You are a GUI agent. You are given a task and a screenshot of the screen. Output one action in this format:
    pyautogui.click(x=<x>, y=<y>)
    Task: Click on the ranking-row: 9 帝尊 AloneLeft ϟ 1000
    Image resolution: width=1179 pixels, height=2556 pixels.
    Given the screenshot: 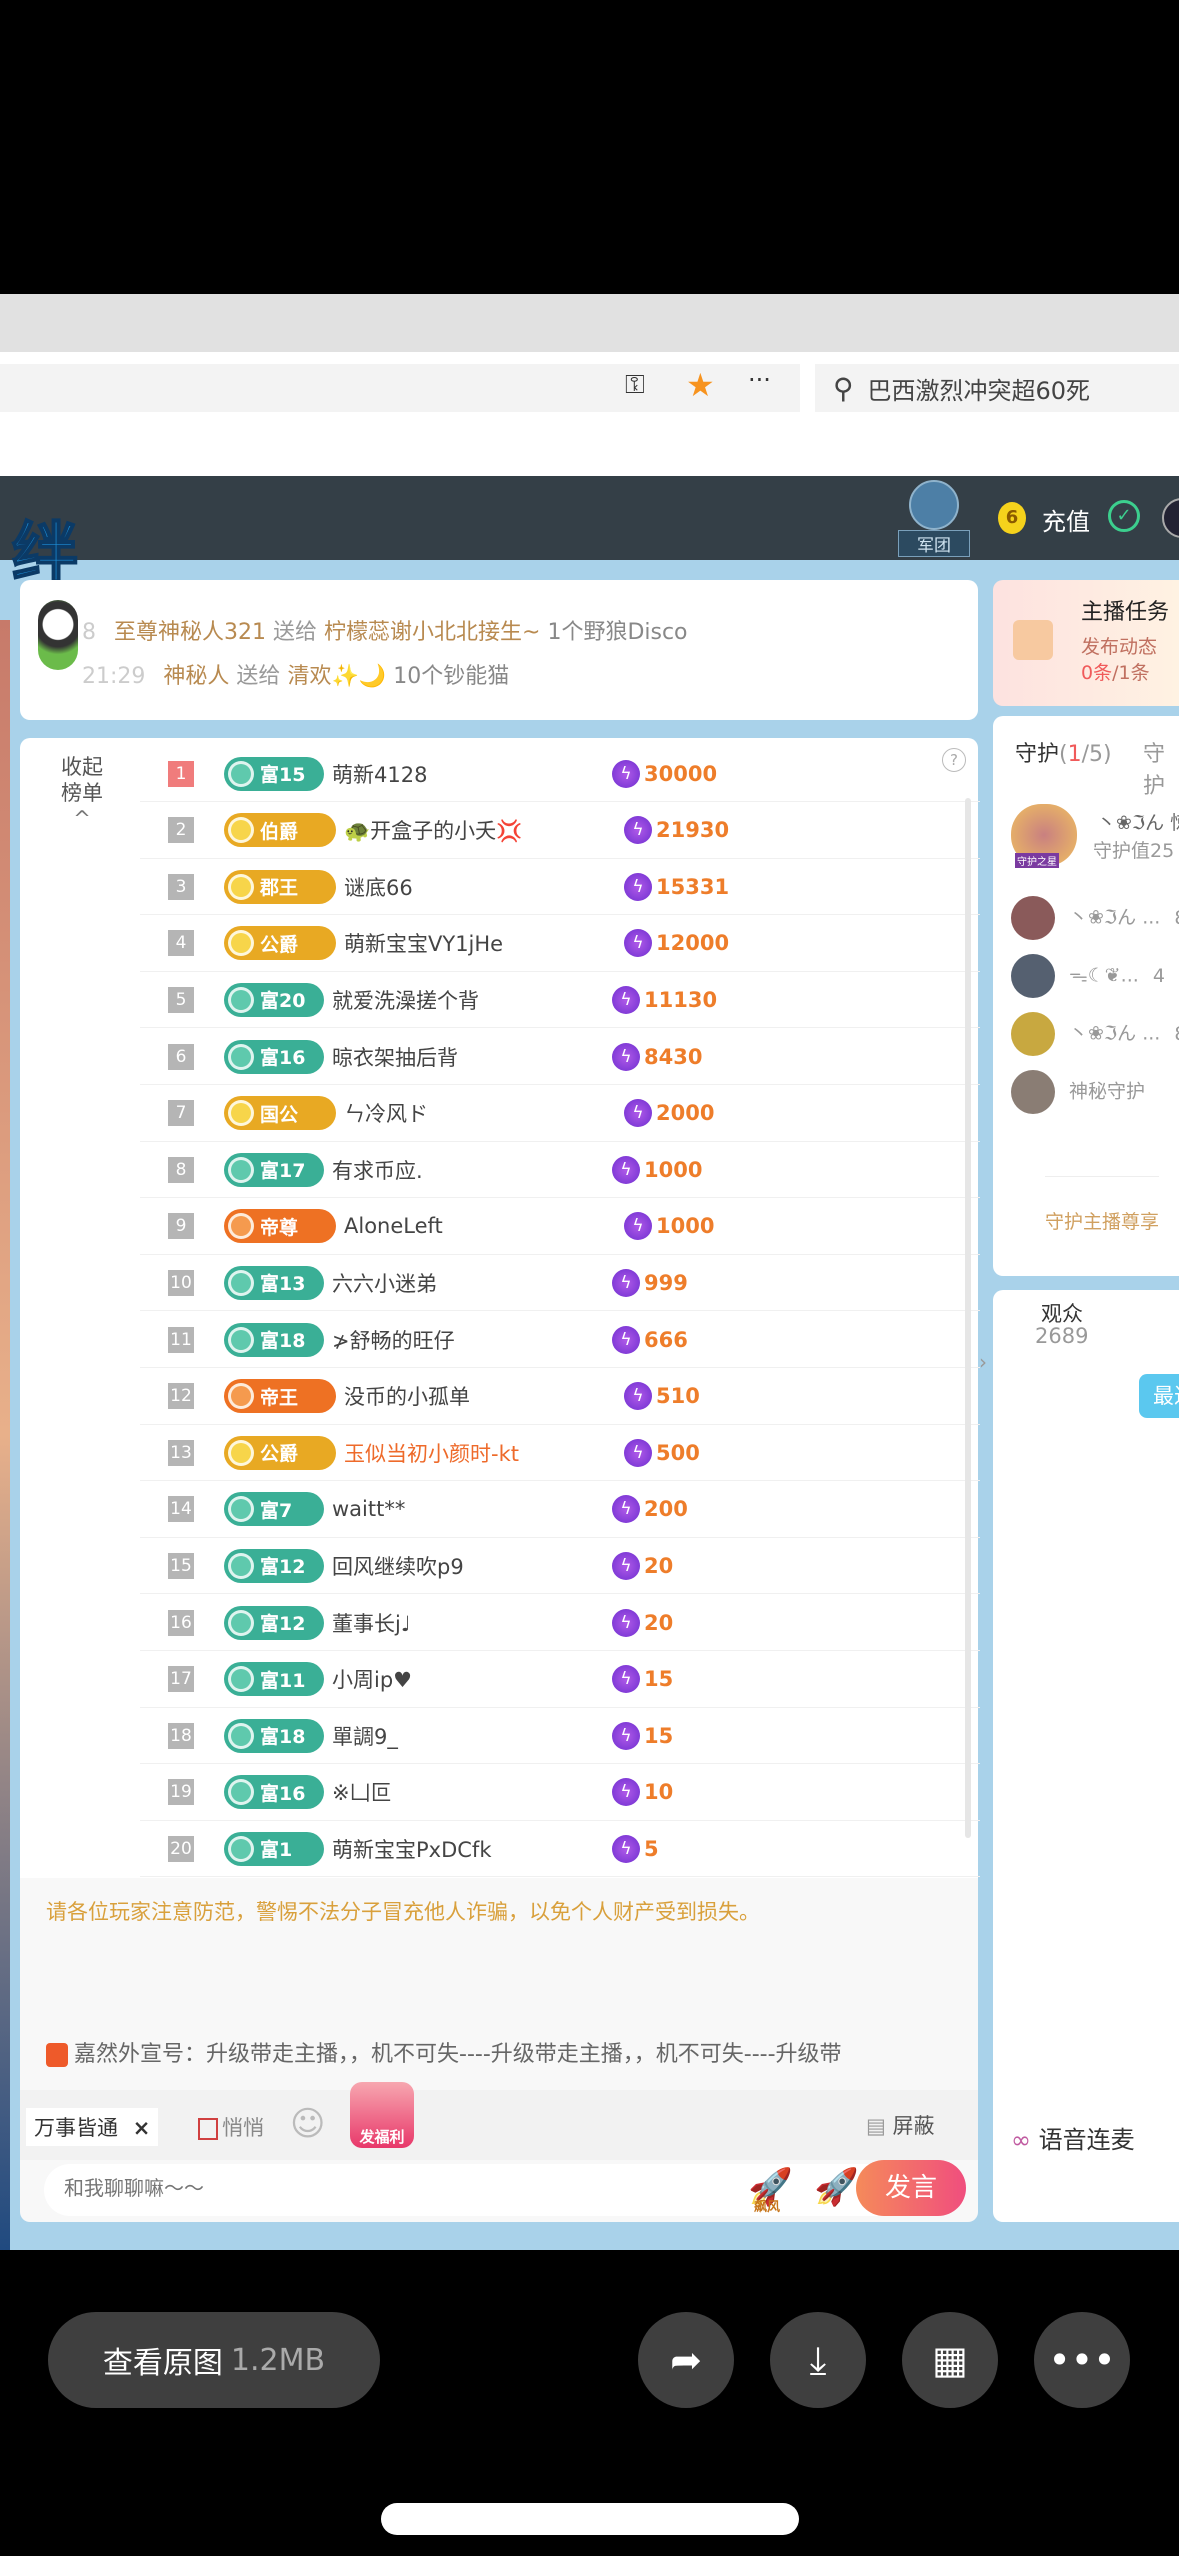 What is the action you would take?
    pyautogui.click(x=560, y=1227)
    